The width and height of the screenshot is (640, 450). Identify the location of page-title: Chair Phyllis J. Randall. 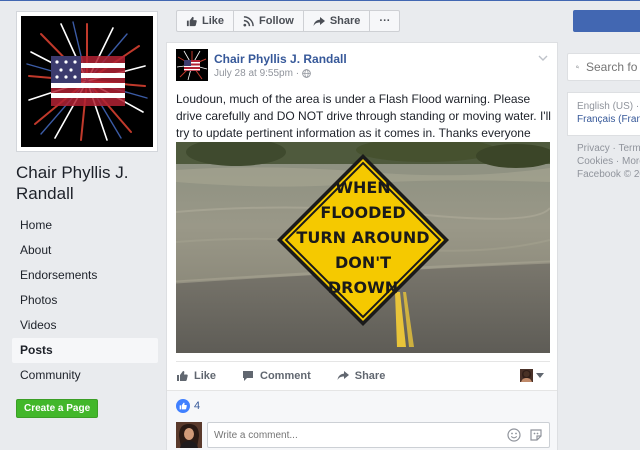
(72, 183).